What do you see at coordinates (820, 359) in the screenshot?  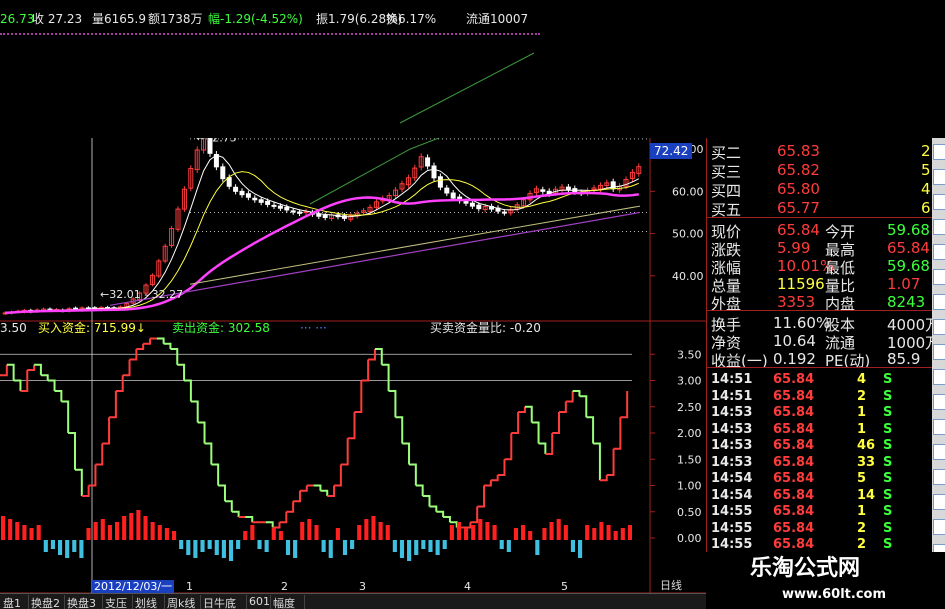 I see `info-row: 收益(一) 0.192 PE(动) 85.9` at bounding box center [820, 359].